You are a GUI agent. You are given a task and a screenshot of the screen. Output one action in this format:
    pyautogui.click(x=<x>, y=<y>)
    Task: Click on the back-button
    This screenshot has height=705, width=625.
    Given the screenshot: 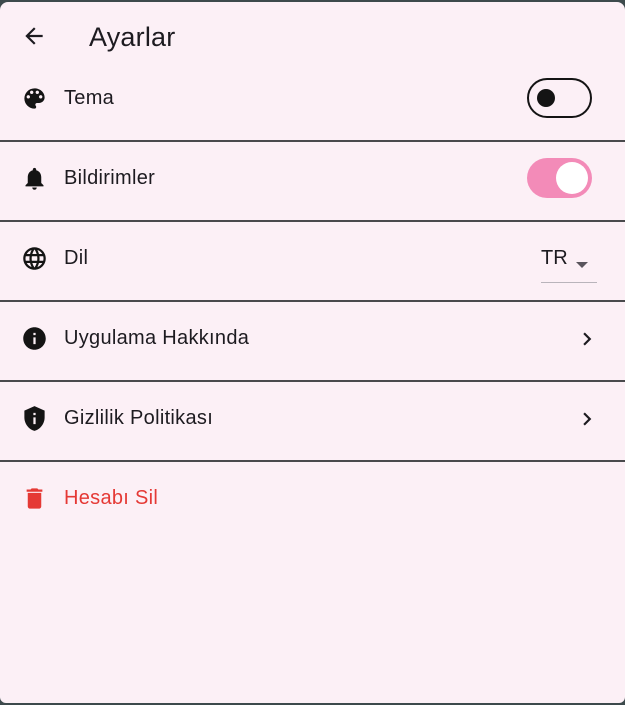 What is the action you would take?
    pyautogui.click(x=34, y=38)
    